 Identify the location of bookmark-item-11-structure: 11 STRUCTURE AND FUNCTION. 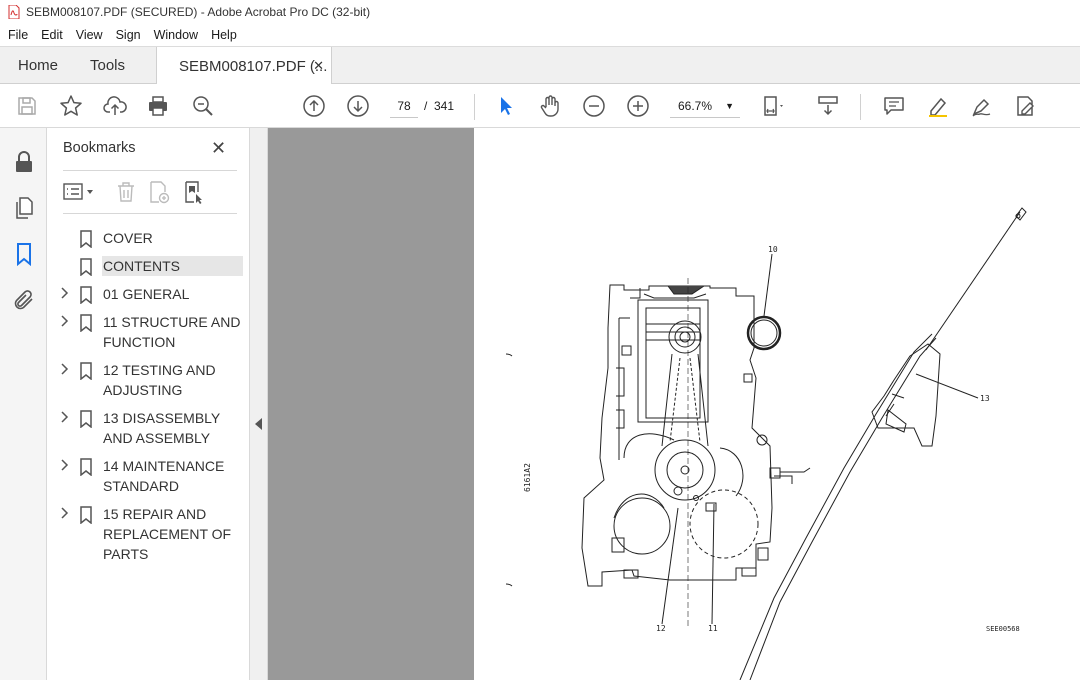
(148, 332).